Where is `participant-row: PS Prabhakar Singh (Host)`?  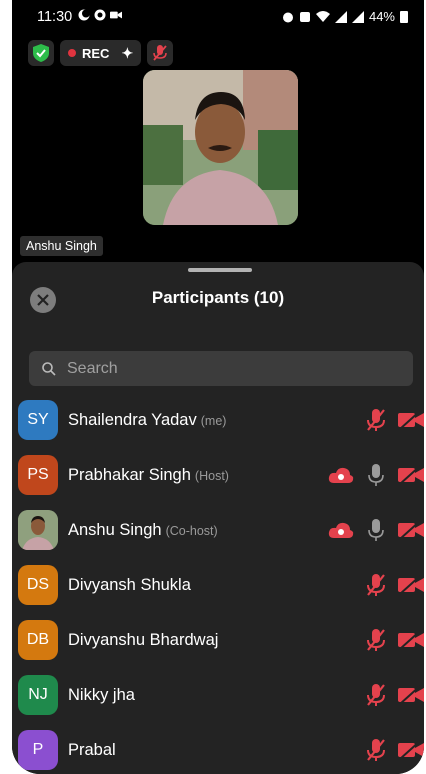
participant-row: PS Prabhakar Singh (Host) is located at coordinates (218, 475).